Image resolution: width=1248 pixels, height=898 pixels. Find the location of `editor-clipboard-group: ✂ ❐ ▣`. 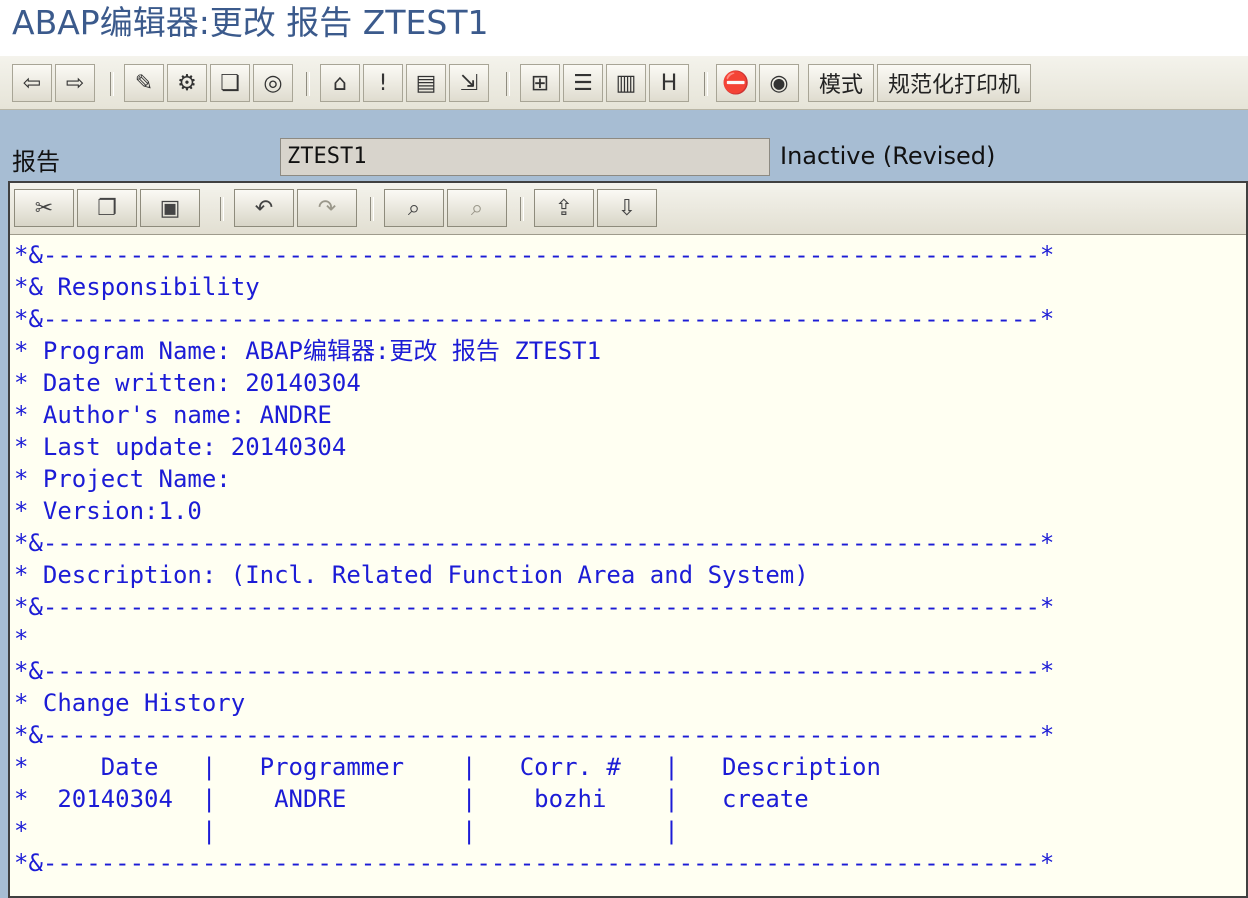

editor-clipboard-group: ✂ ❐ ▣ is located at coordinates (107, 209).